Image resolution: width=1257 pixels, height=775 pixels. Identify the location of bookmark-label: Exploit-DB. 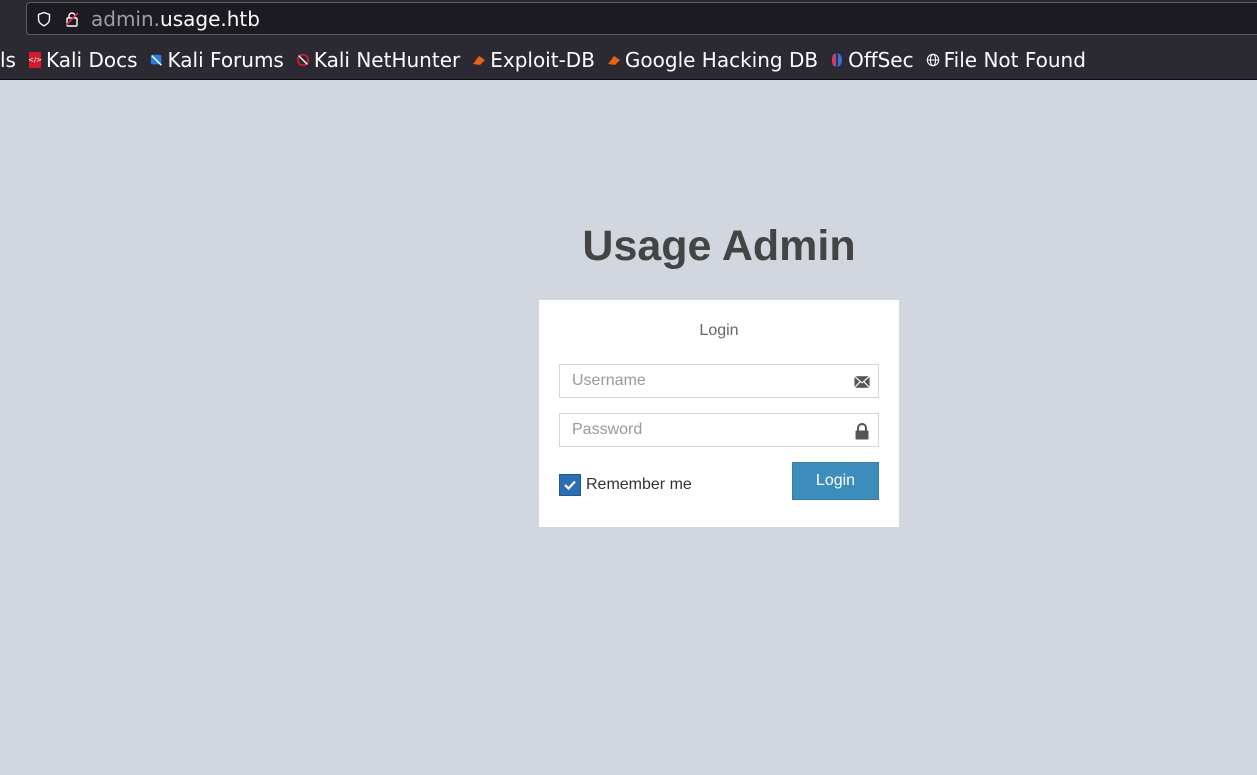
(542, 60).